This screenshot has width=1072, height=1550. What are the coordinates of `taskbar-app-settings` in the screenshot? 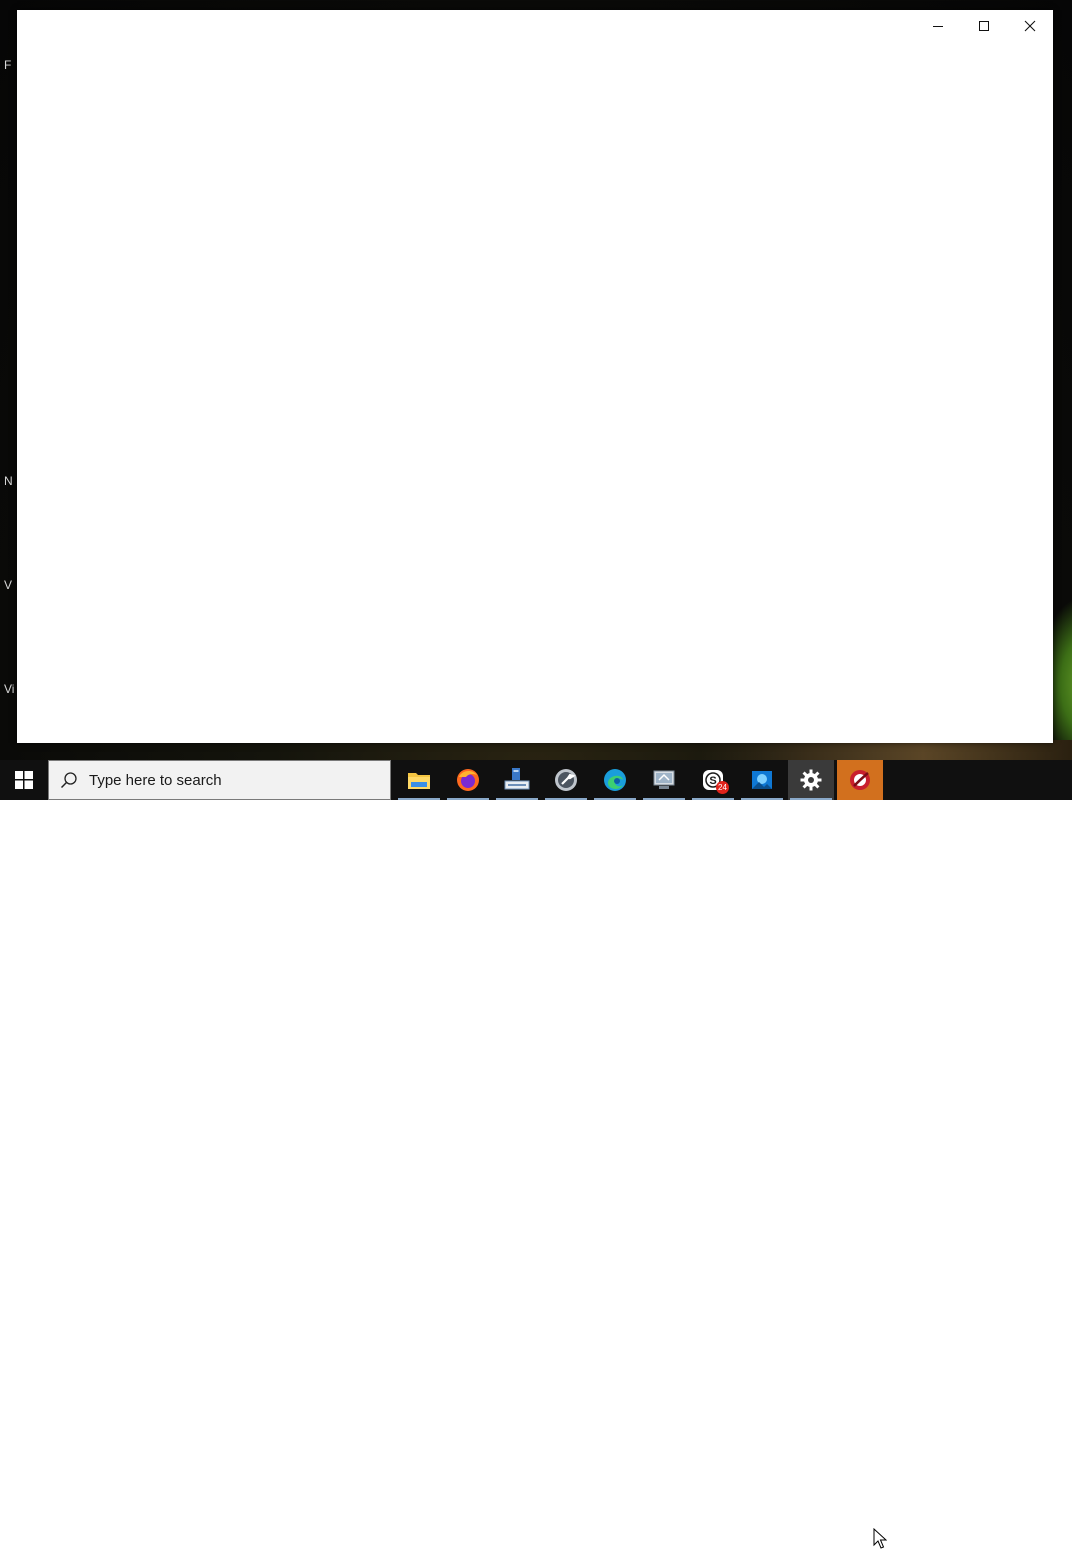 It's located at (811, 780).